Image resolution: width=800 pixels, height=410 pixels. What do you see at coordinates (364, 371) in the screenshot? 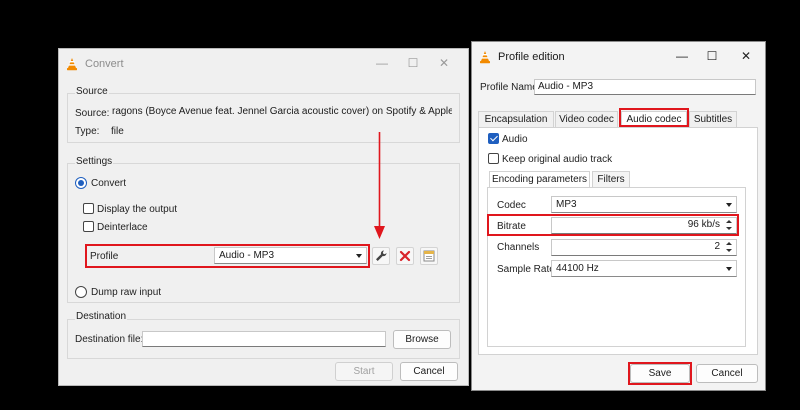
I see `start-button: Start` at bounding box center [364, 371].